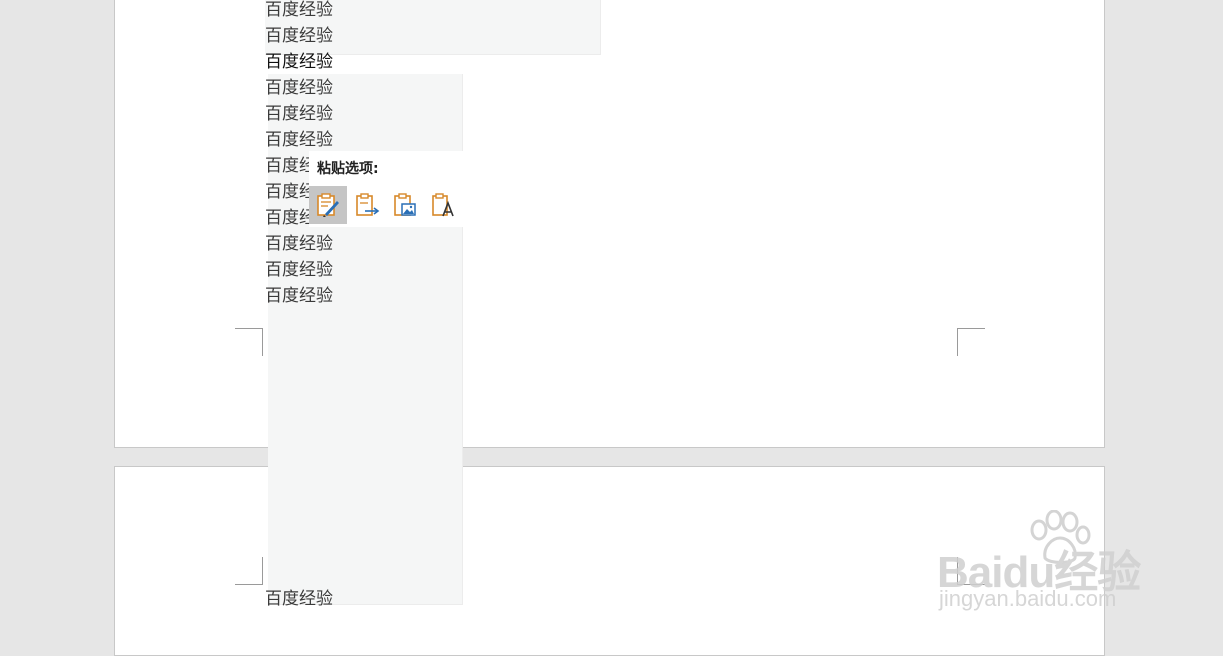  I want to click on keep-source-formatting-icon, so click(328, 205).